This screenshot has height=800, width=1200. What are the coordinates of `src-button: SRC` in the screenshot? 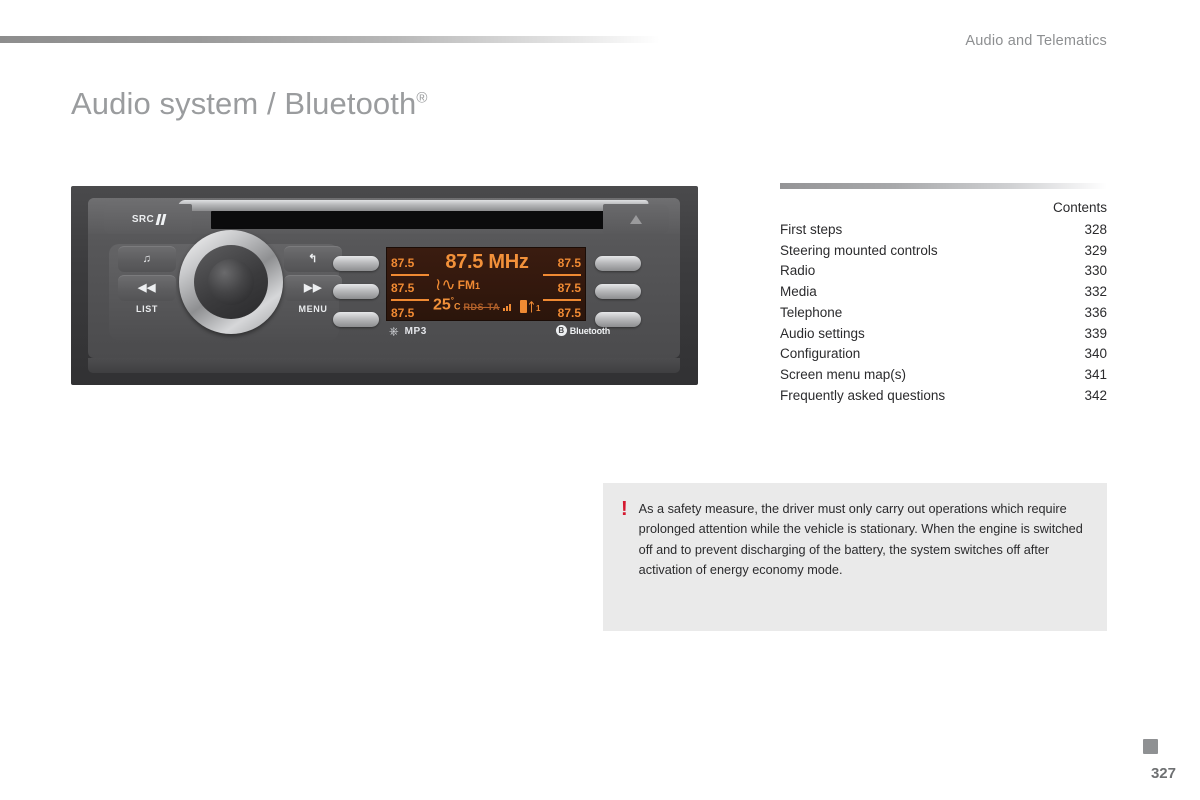 It's located at (148, 219).